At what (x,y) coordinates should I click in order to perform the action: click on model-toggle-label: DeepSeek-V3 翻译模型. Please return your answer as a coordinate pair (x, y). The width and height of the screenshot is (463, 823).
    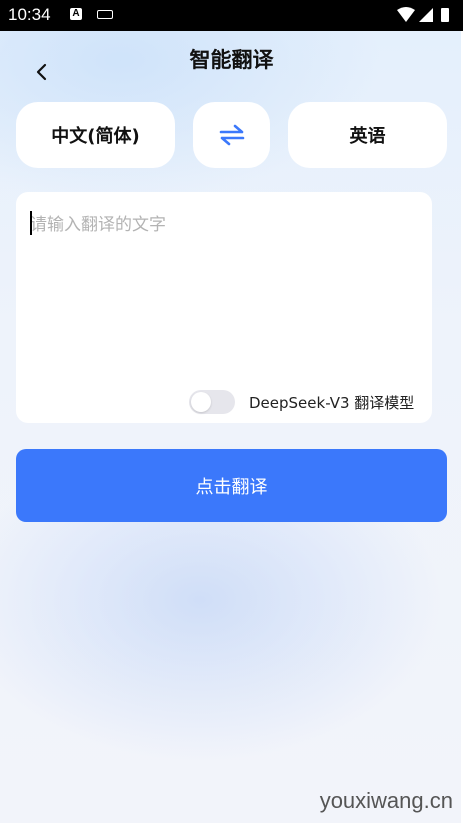
    Looking at the image, I should click on (332, 403).